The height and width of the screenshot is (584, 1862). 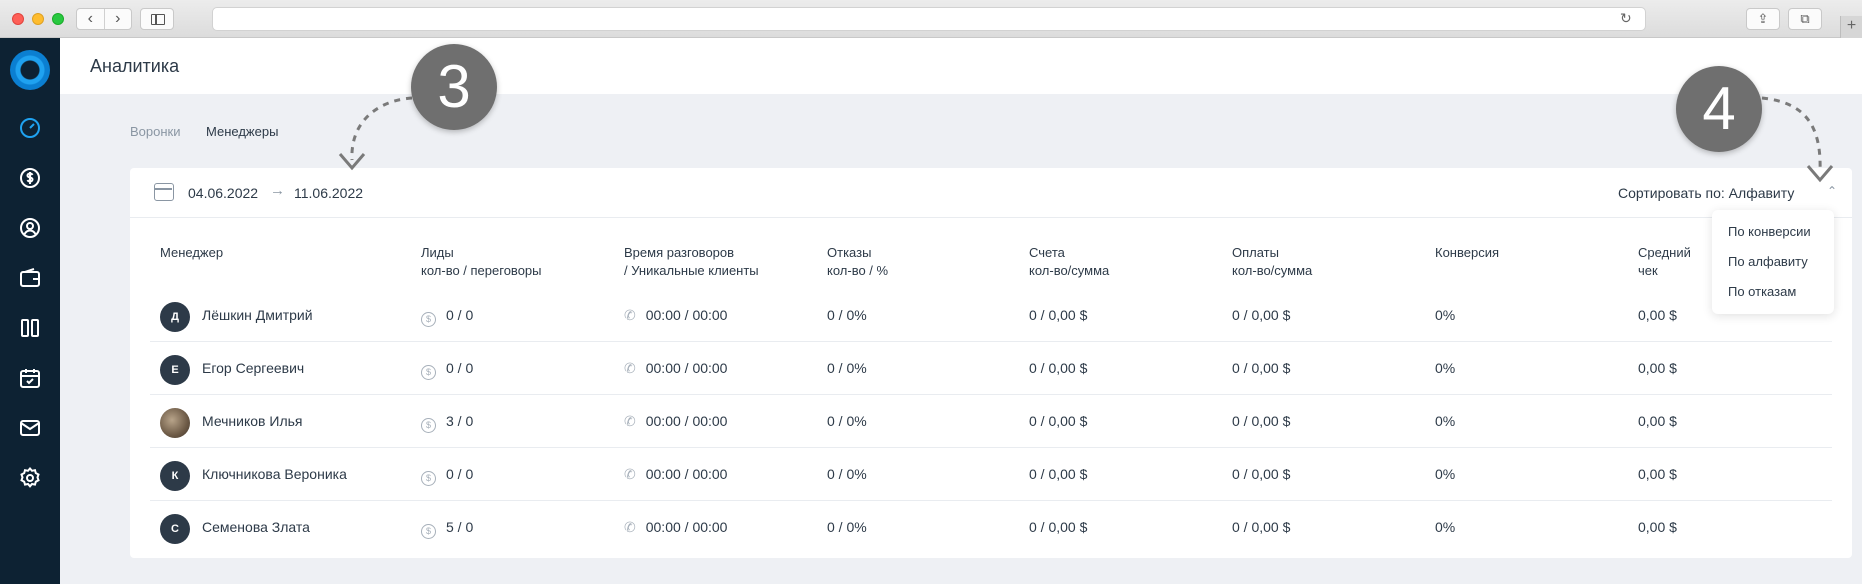 What do you see at coordinates (1086, 139) in the screenshot?
I see `annotation-arrows` at bounding box center [1086, 139].